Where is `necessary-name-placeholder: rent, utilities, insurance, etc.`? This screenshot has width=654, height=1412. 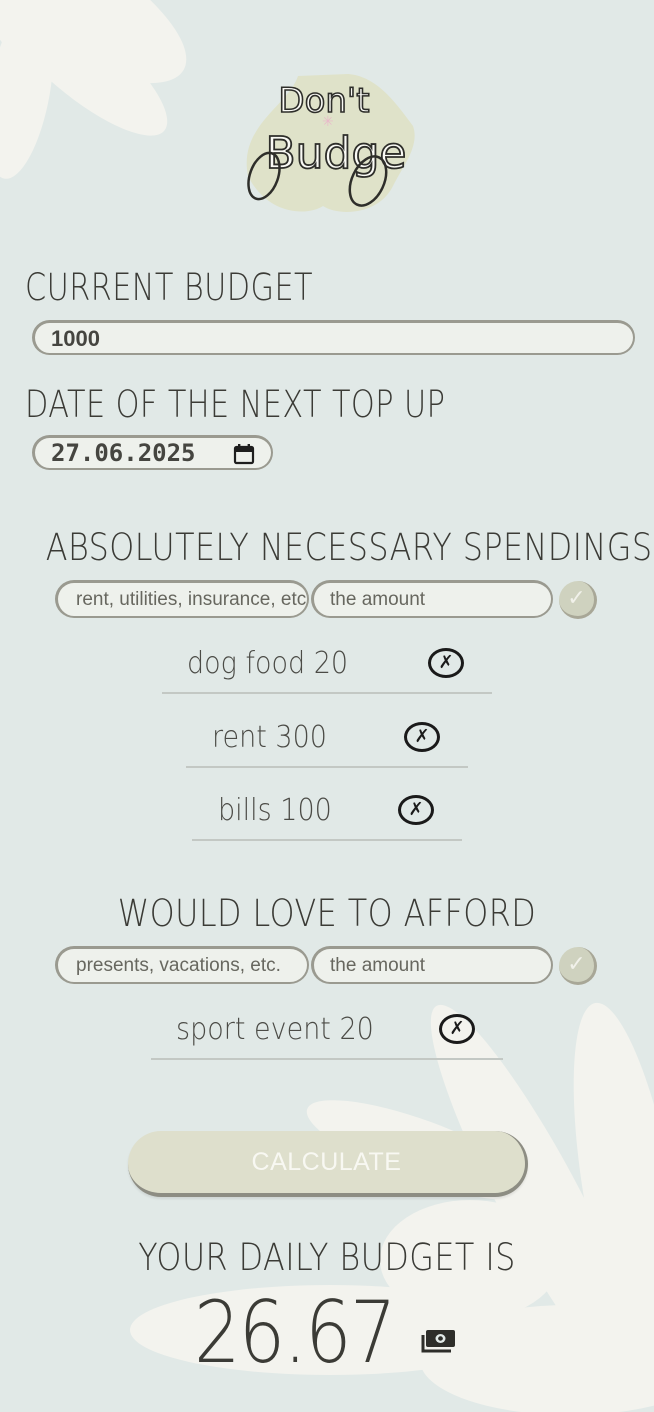
necessary-name-placeholder: rent, utilities, insurance, etc. is located at coordinates (192, 599).